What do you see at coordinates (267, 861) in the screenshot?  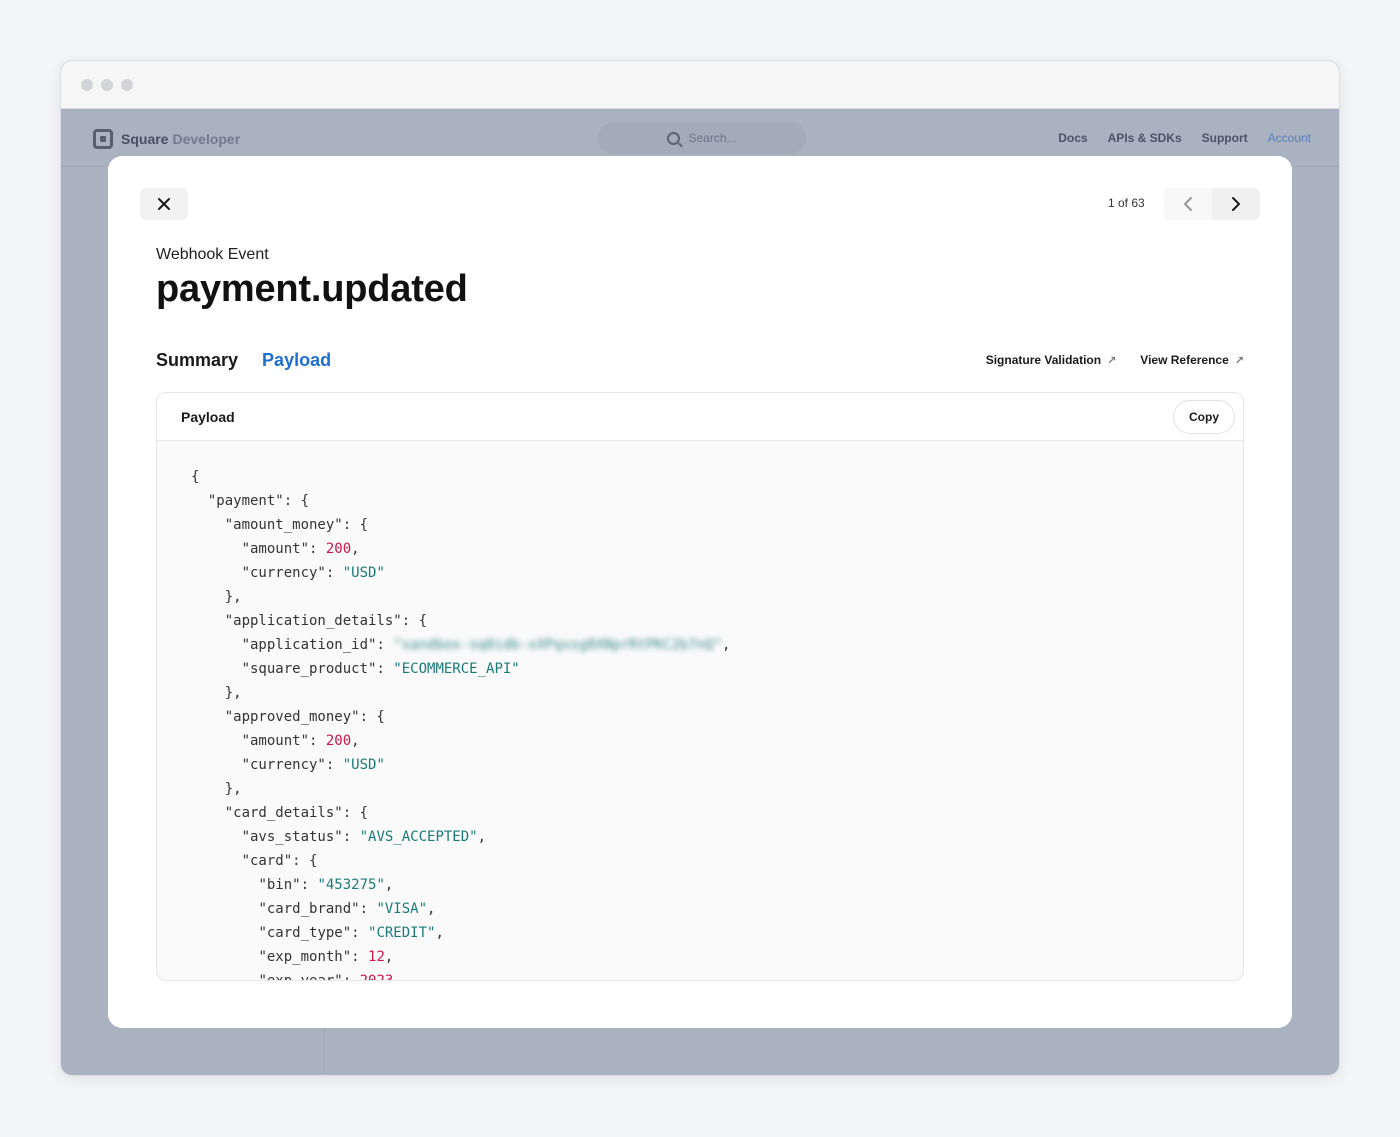 I see `code-token: "card"` at bounding box center [267, 861].